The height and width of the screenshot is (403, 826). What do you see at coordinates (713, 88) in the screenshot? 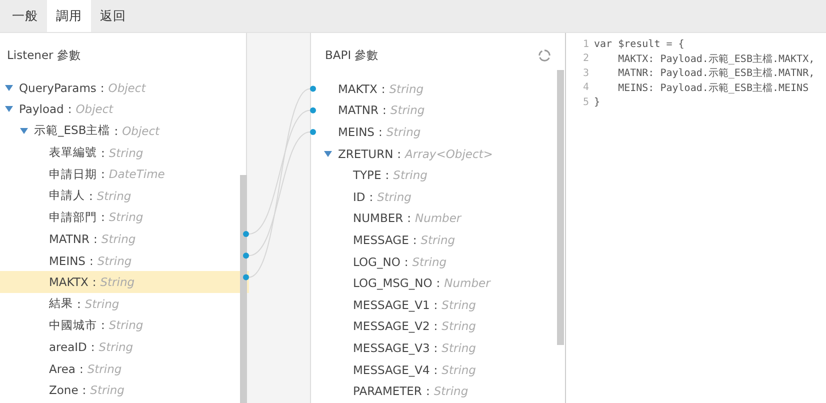
I see `code-line: MEINS: Payload.示範_ESB主檔.MEINS` at bounding box center [713, 88].